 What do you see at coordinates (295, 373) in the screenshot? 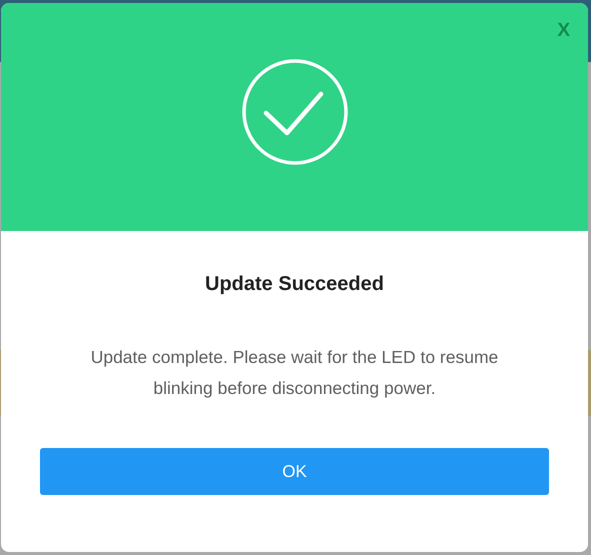
I see `dialog-message: Update complete. Please wait for the LED to resume blinking before disconnecting power.` at bounding box center [295, 373].